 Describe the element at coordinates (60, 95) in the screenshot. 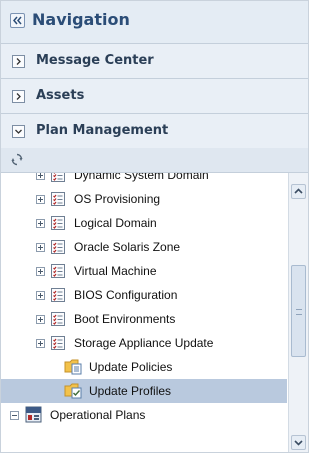

I see `section-label: Assets` at that location.